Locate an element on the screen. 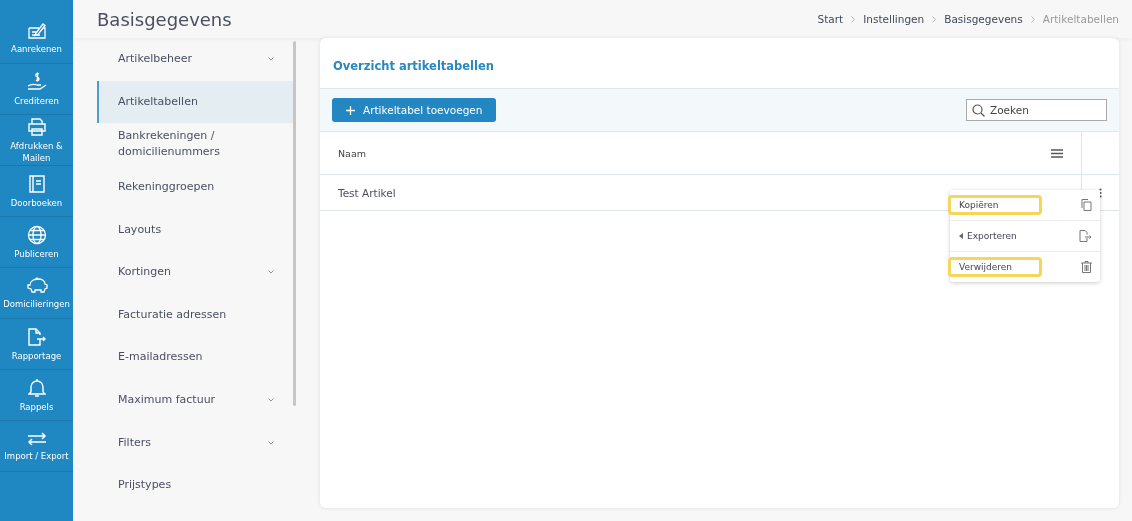 The width and height of the screenshot is (1132, 521). printer-icon is located at coordinates (36, 126).